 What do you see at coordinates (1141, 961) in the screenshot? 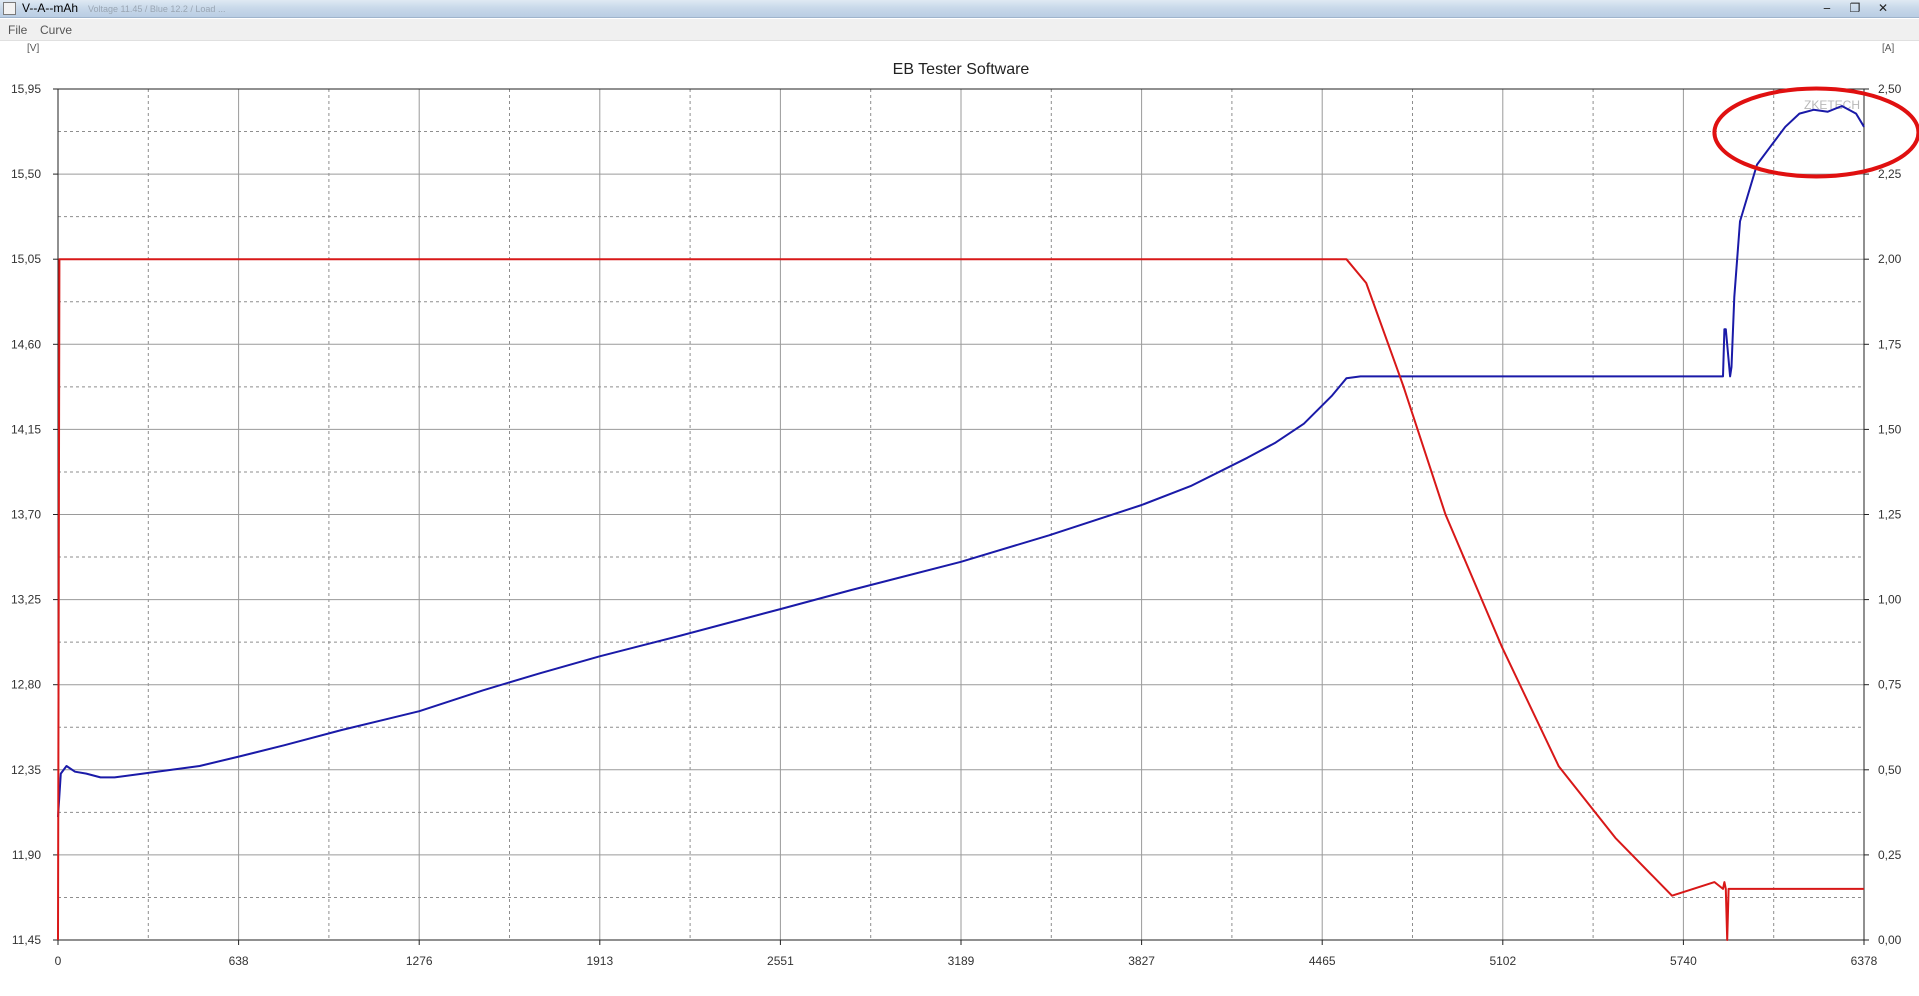
I see `x-tick-label: 3827` at bounding box center [1141, 961].